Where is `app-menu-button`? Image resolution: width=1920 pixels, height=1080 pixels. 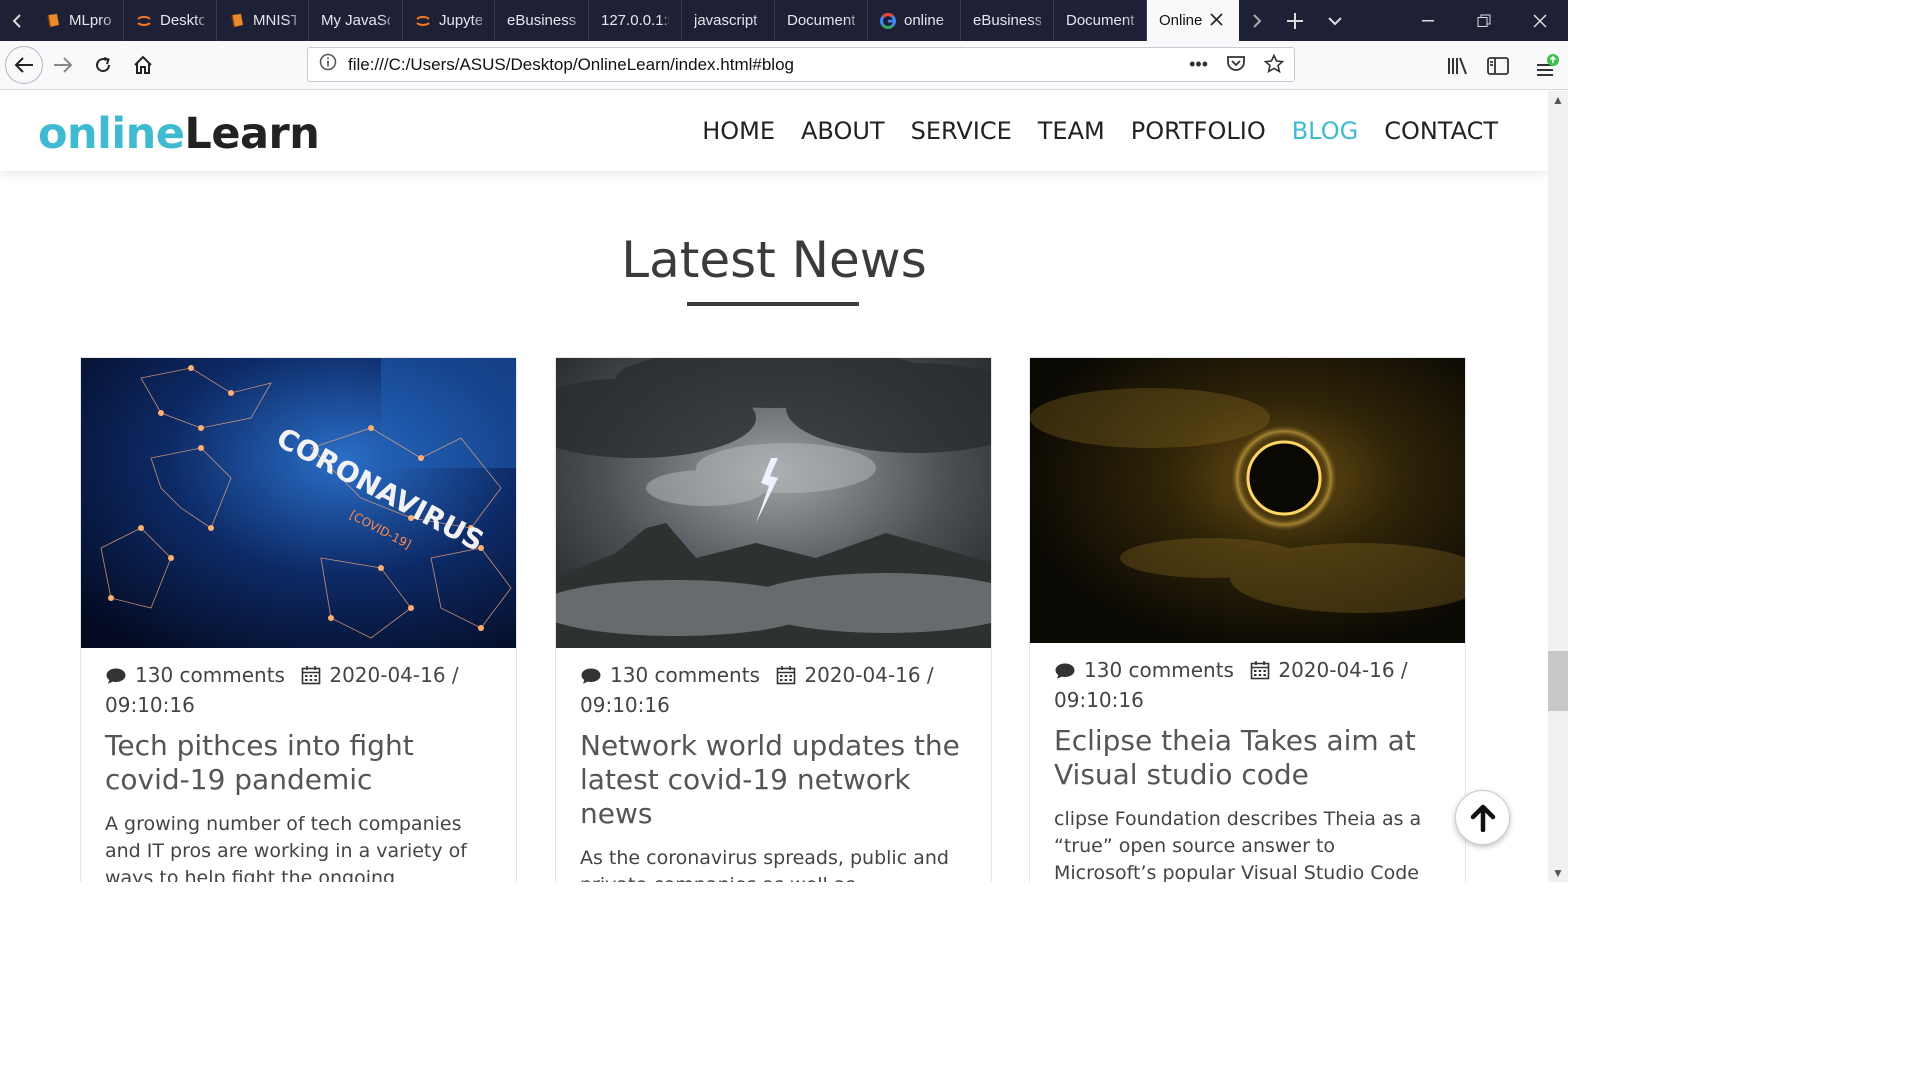 app-menu-button is located at coordinates (1548, 65).